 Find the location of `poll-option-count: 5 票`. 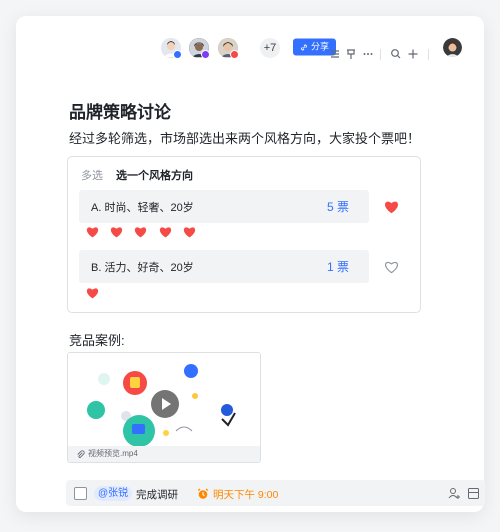

poll-option-count: 5 票 is located at coordinates (337, 207).